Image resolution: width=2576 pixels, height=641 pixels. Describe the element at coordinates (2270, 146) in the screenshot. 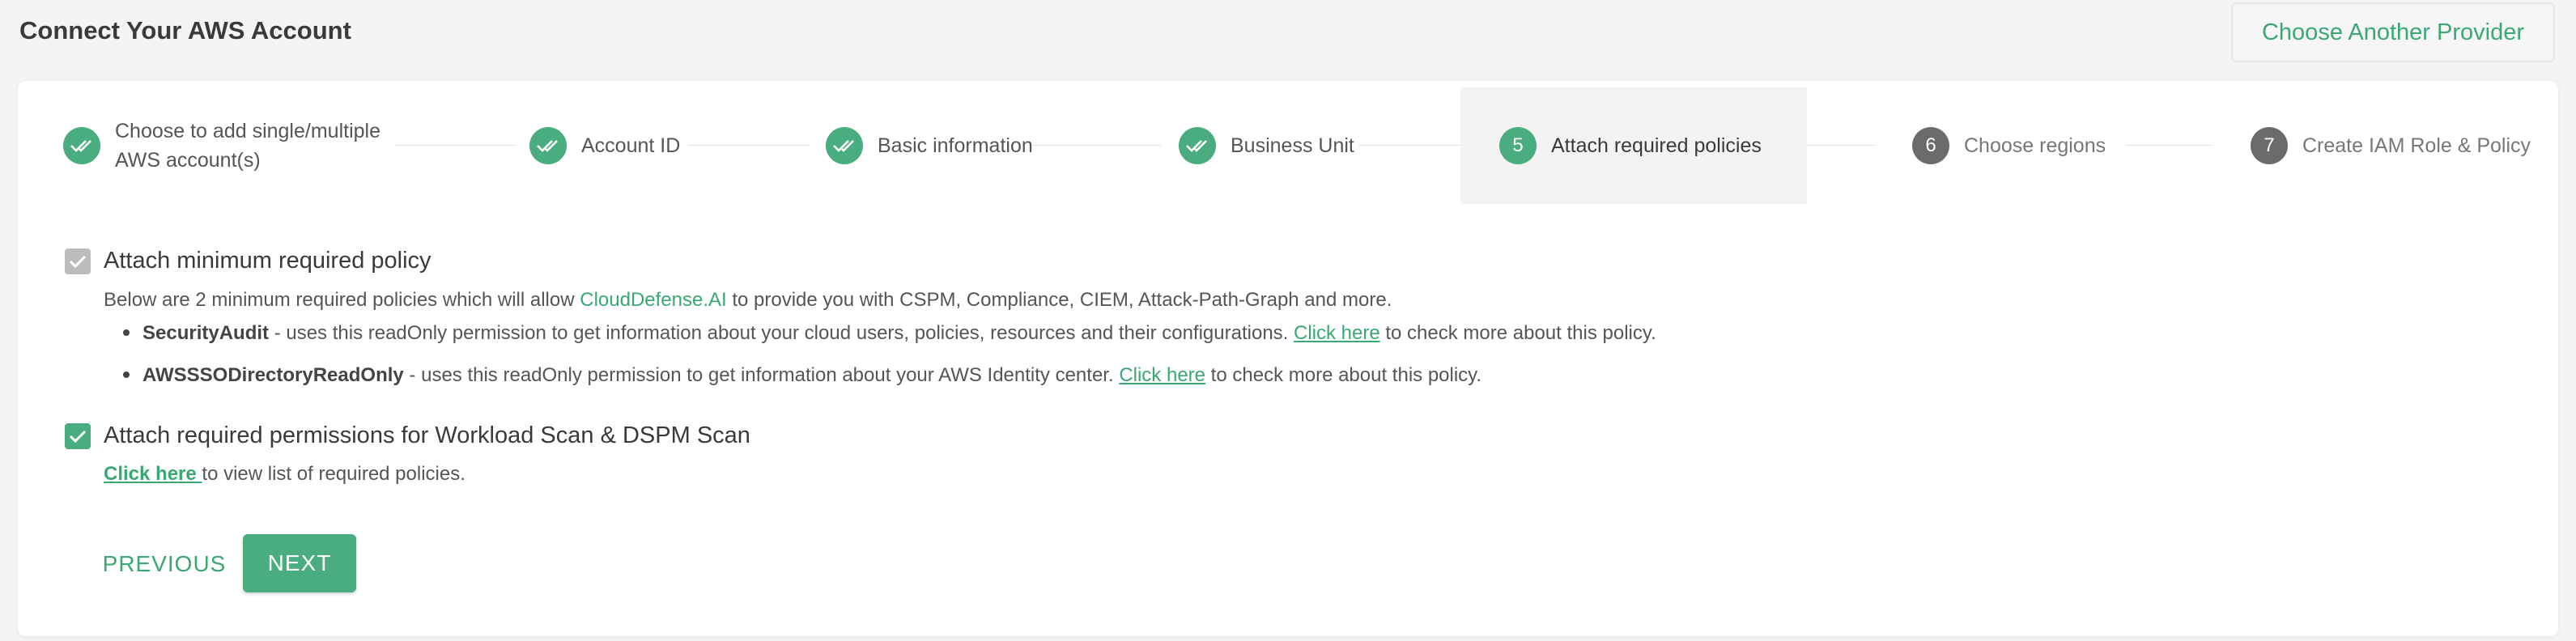

I see `step-number: 7` at that location.